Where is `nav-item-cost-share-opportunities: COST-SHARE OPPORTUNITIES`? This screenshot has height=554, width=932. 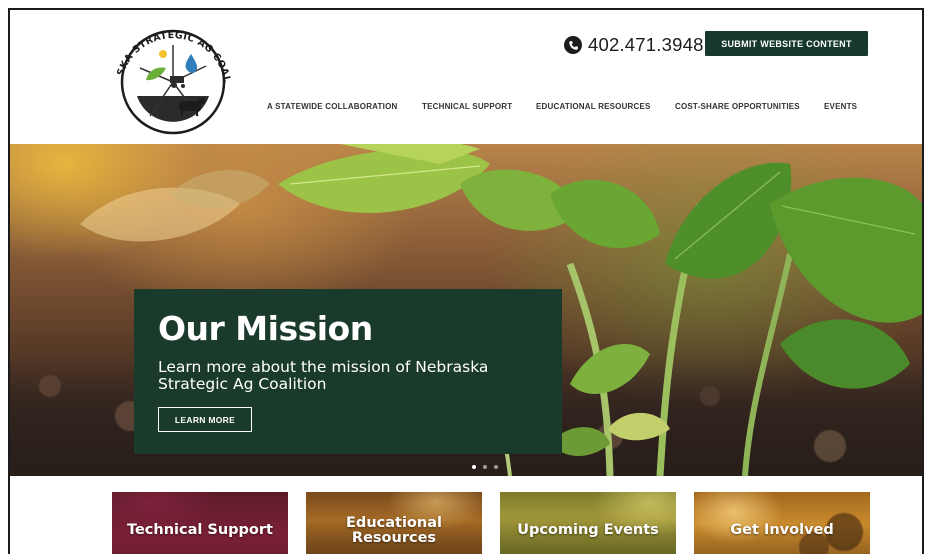
nav-item-cost-share-opportunities: COST-SHARE OPPORTUNITIES is located at coordinates (737, 106).